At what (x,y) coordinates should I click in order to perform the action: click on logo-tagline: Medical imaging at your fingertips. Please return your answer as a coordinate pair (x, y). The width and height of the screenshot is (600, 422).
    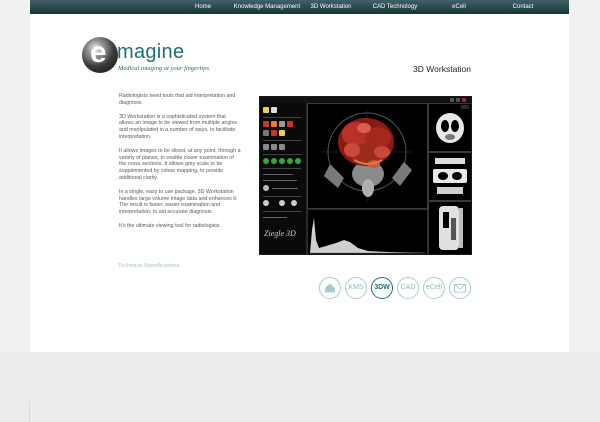
    Looking at the image, I should click on (163, 68).